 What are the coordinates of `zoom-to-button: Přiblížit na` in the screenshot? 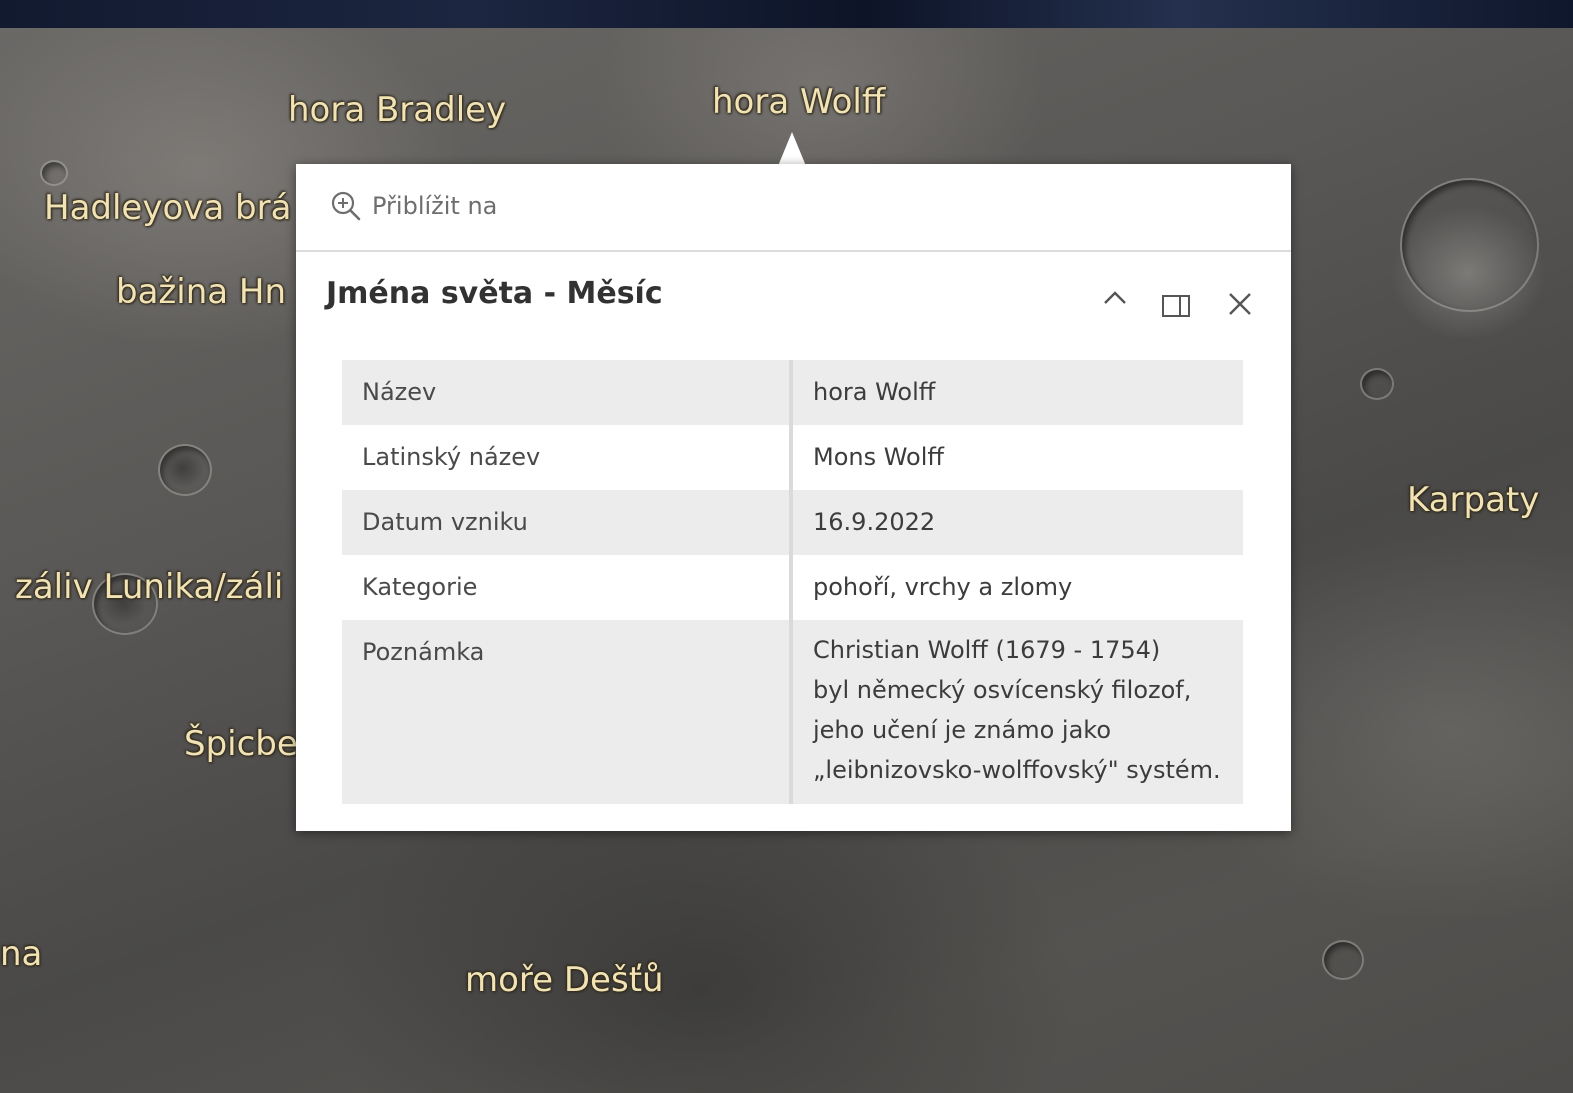 It's located at (413, 206).